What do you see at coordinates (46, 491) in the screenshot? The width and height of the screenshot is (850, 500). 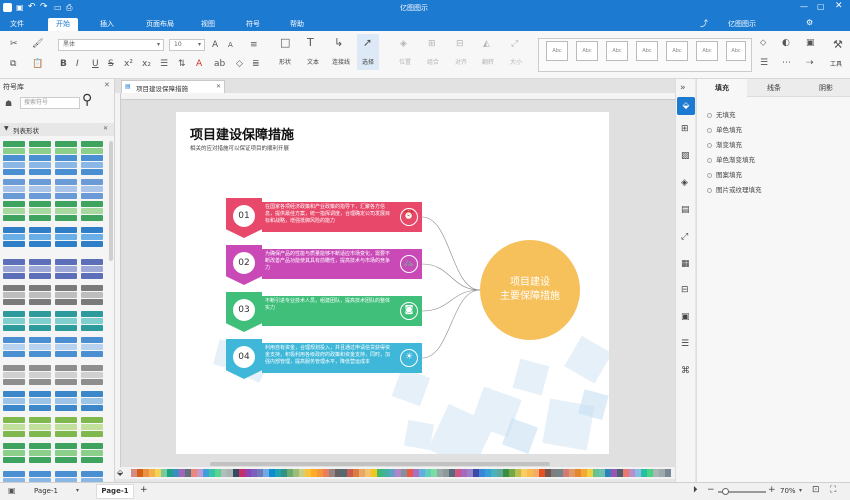 I see `page-selector: Page-1` at bounding box center [46, 491].